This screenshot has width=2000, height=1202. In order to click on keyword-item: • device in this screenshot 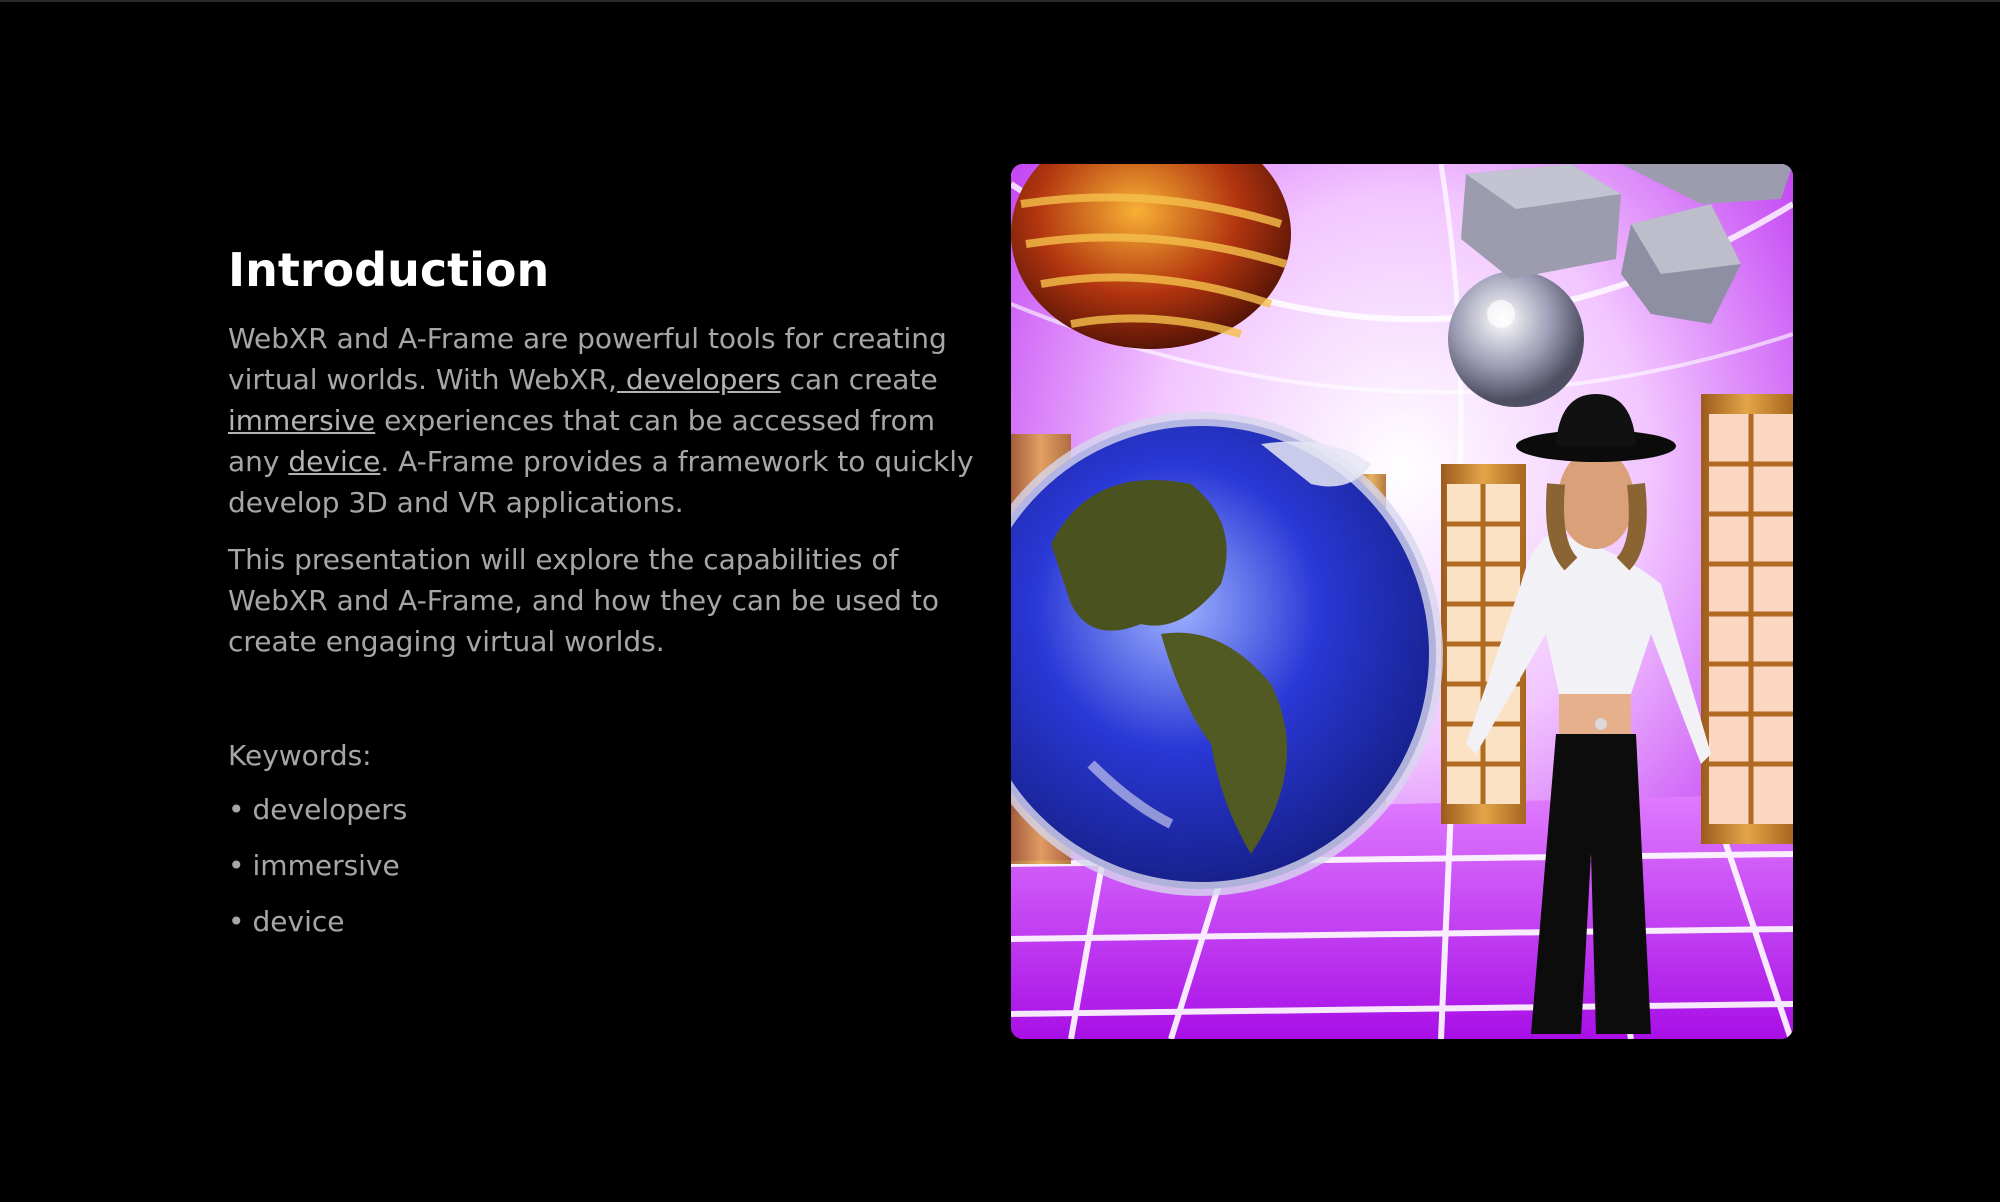, I will do `click(603, 922)`.